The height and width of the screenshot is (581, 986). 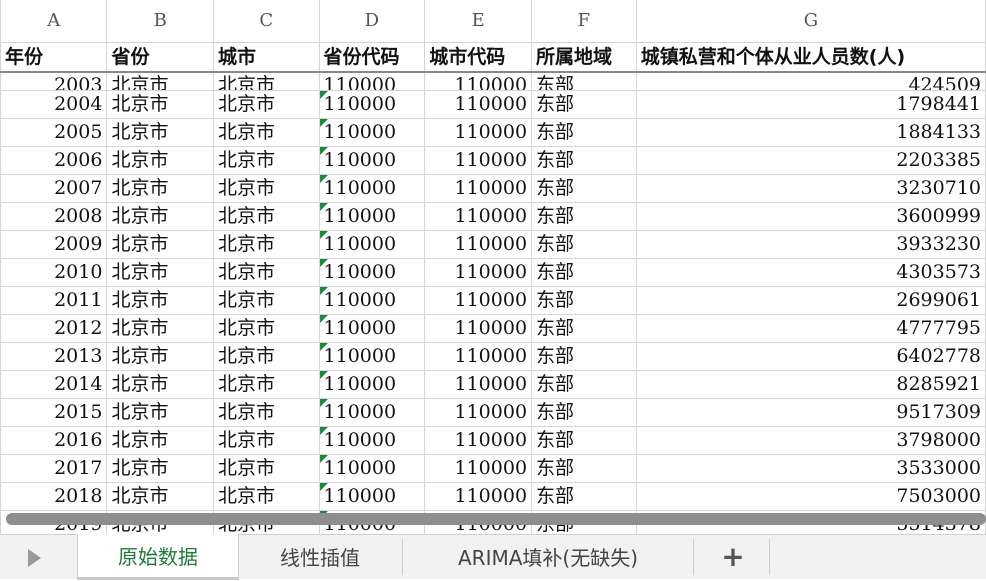 What do you see at coordinates (54, 272) in the screenshot?
I see `cell-year: 2010` at bounding box center [54, 272].